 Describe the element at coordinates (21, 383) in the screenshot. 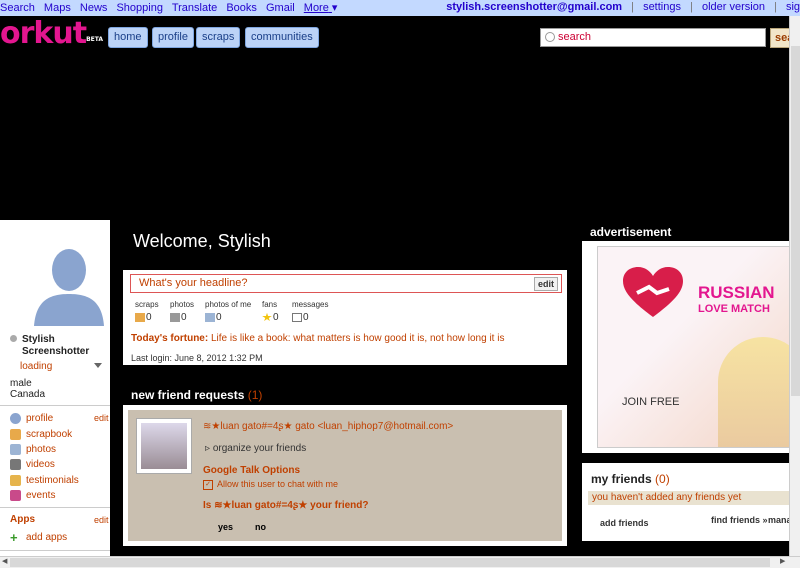

I see `user-gender: male` at that location.